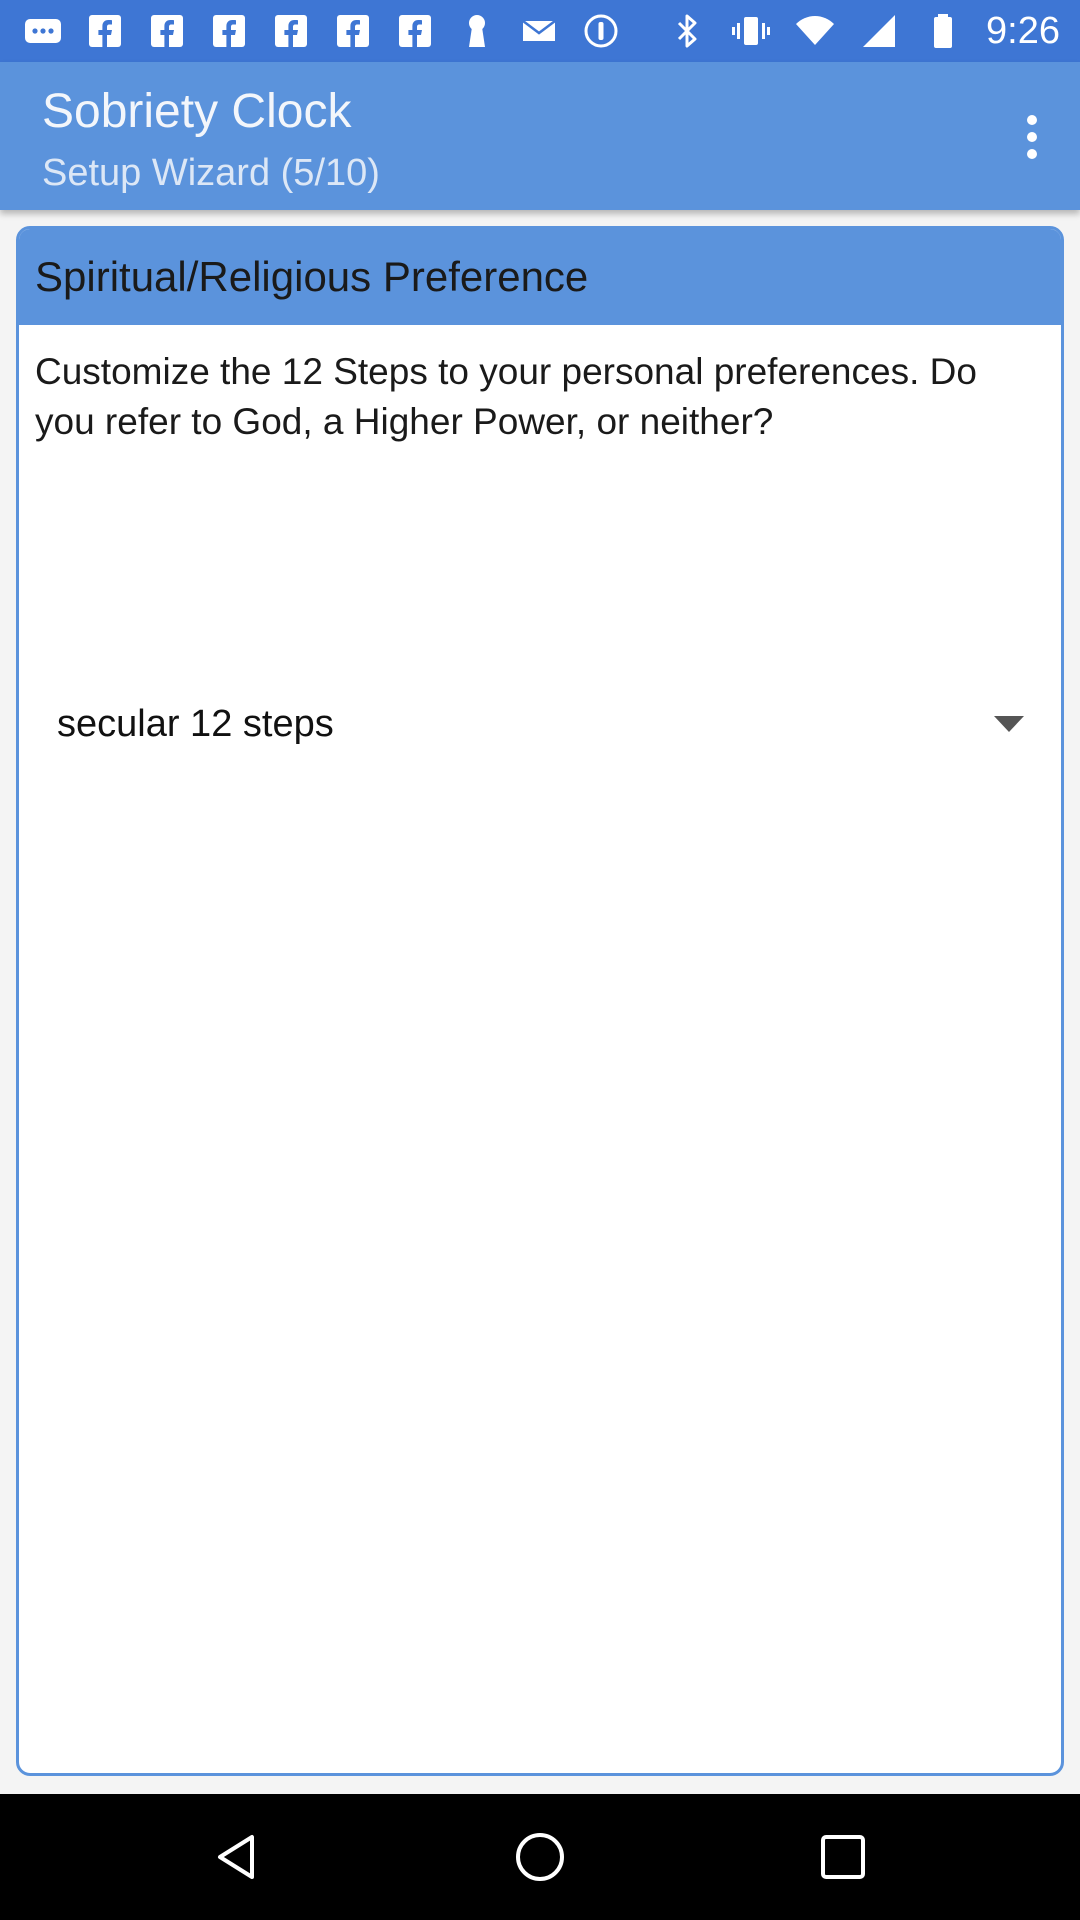  I want to click on notification-icons, so click(322, 31).